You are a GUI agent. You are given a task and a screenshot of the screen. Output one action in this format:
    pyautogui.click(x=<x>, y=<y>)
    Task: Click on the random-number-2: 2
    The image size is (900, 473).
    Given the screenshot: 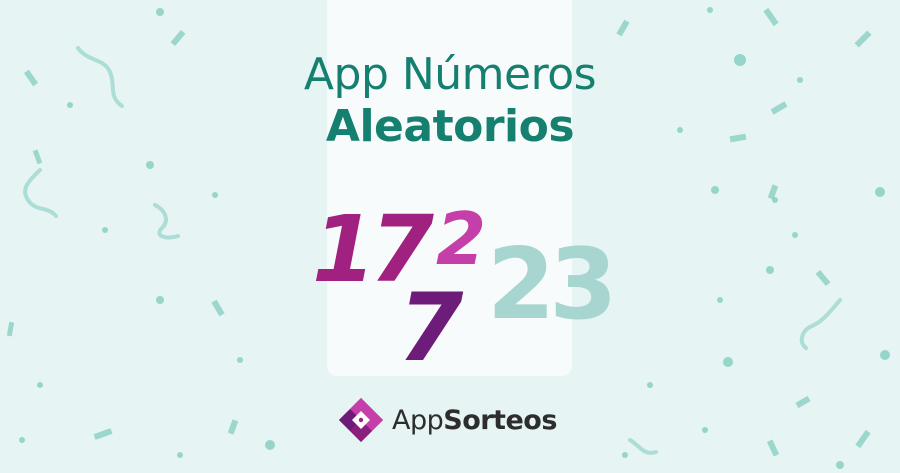 What is the action you would take?
    pyautogui.click(x=461, y=239)
    